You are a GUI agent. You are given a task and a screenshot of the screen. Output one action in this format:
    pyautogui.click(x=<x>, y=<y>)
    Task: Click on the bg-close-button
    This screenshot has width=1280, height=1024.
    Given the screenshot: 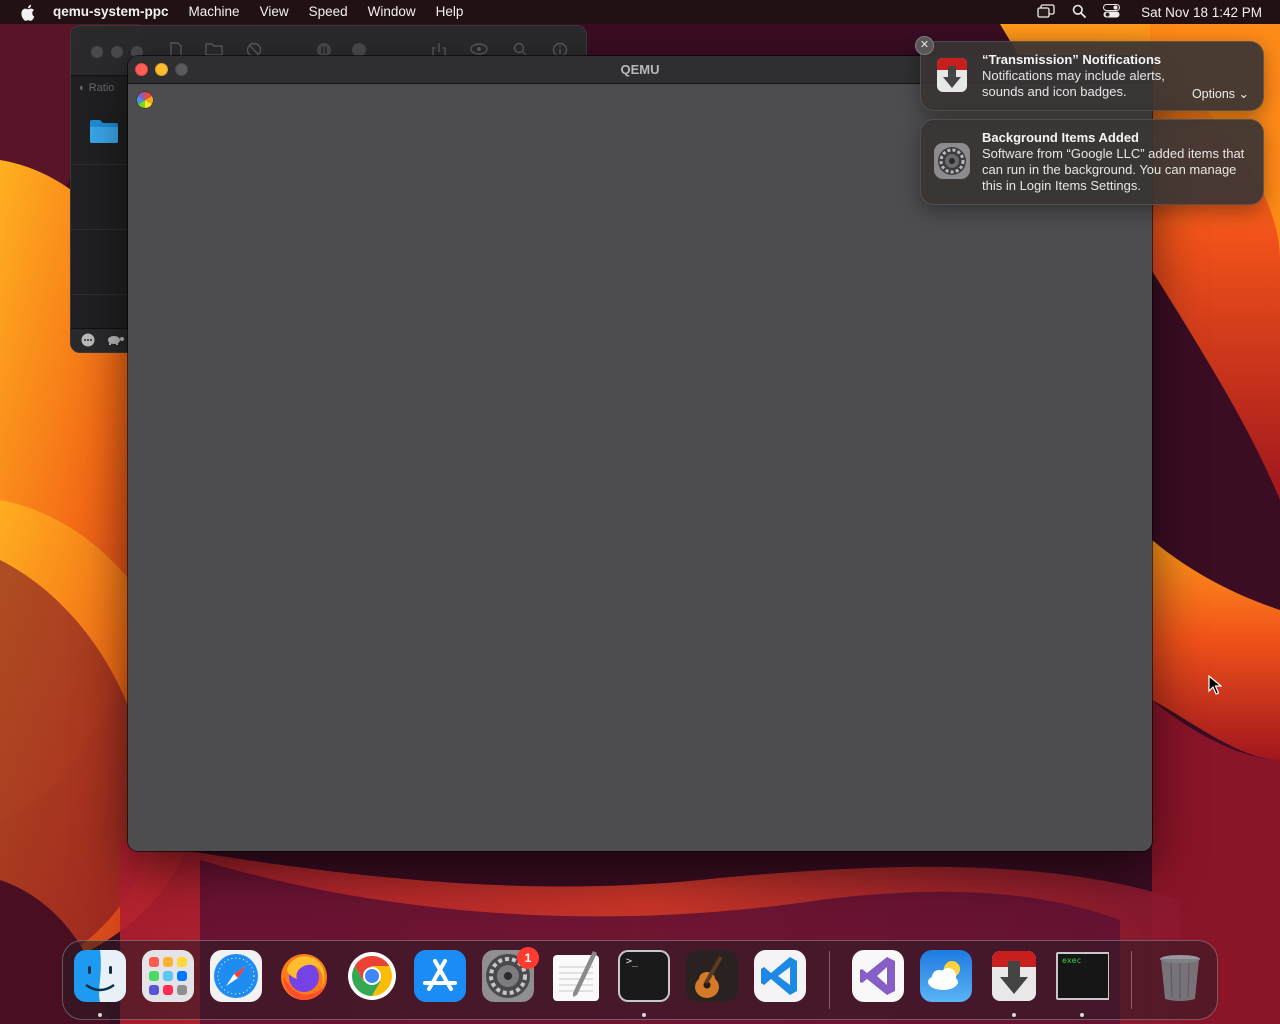 What is the action you would take?
    pyautogui.click(x=97, y=52)
    